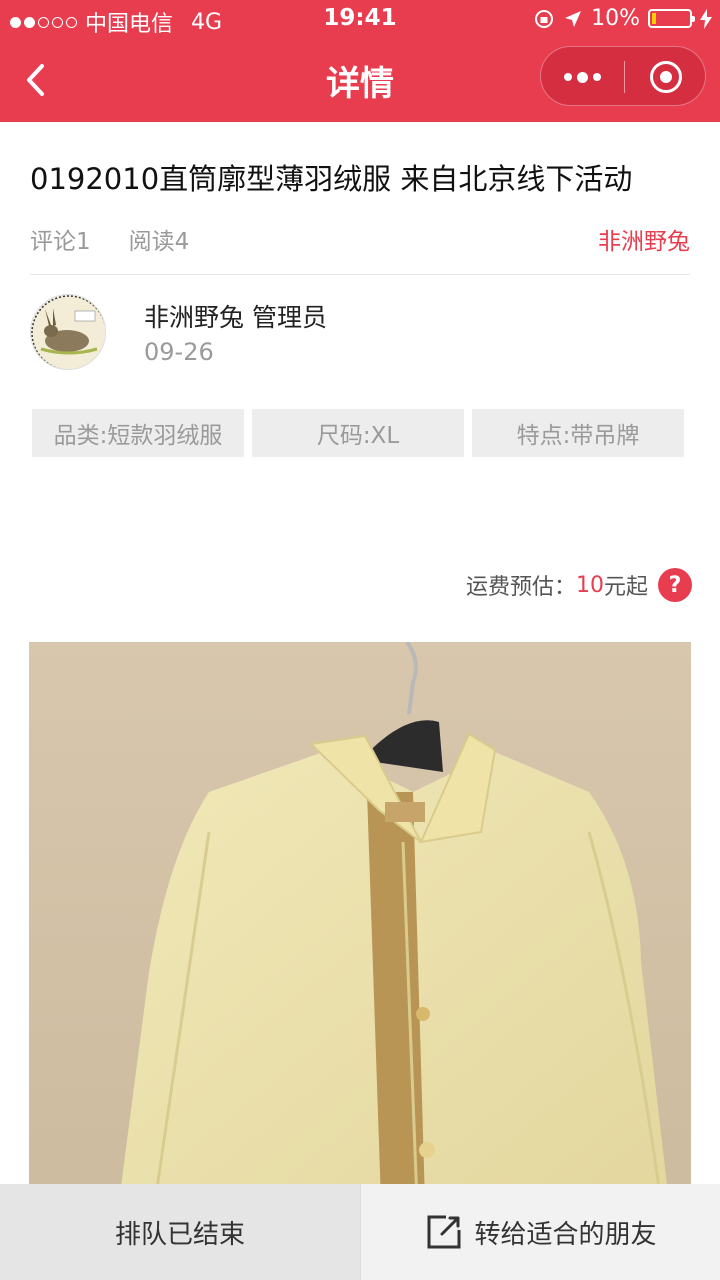 This screenshot has width=720, height=1280. I want to click on bottom-bar: 排队已结束 转给适合的朋友, so click(360, 1232).